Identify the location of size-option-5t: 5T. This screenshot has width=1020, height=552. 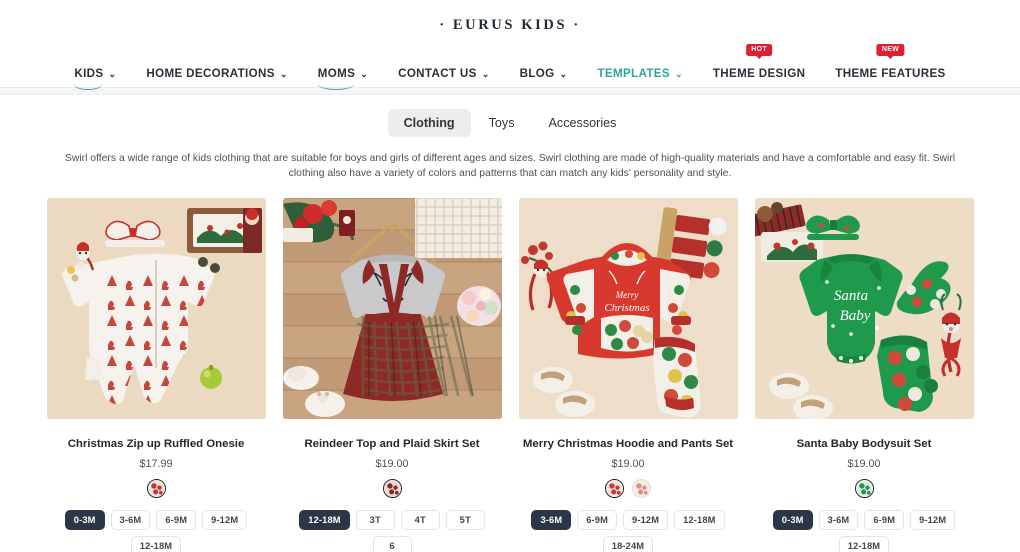
(465, 520).